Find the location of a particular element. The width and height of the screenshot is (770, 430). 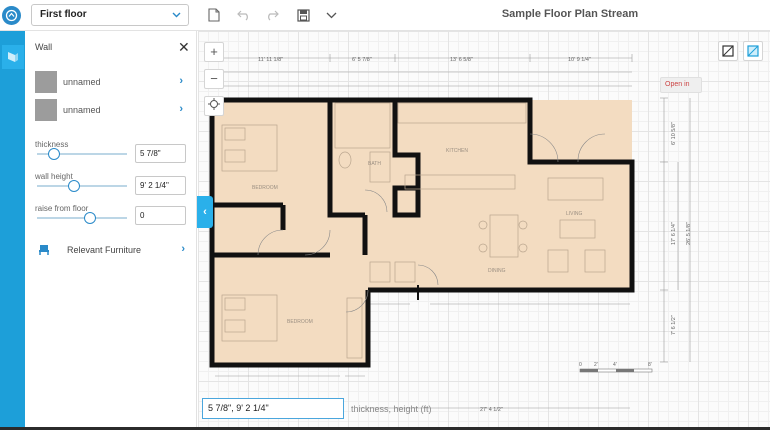

app-logo-icon is located at coordinates (11, 15).